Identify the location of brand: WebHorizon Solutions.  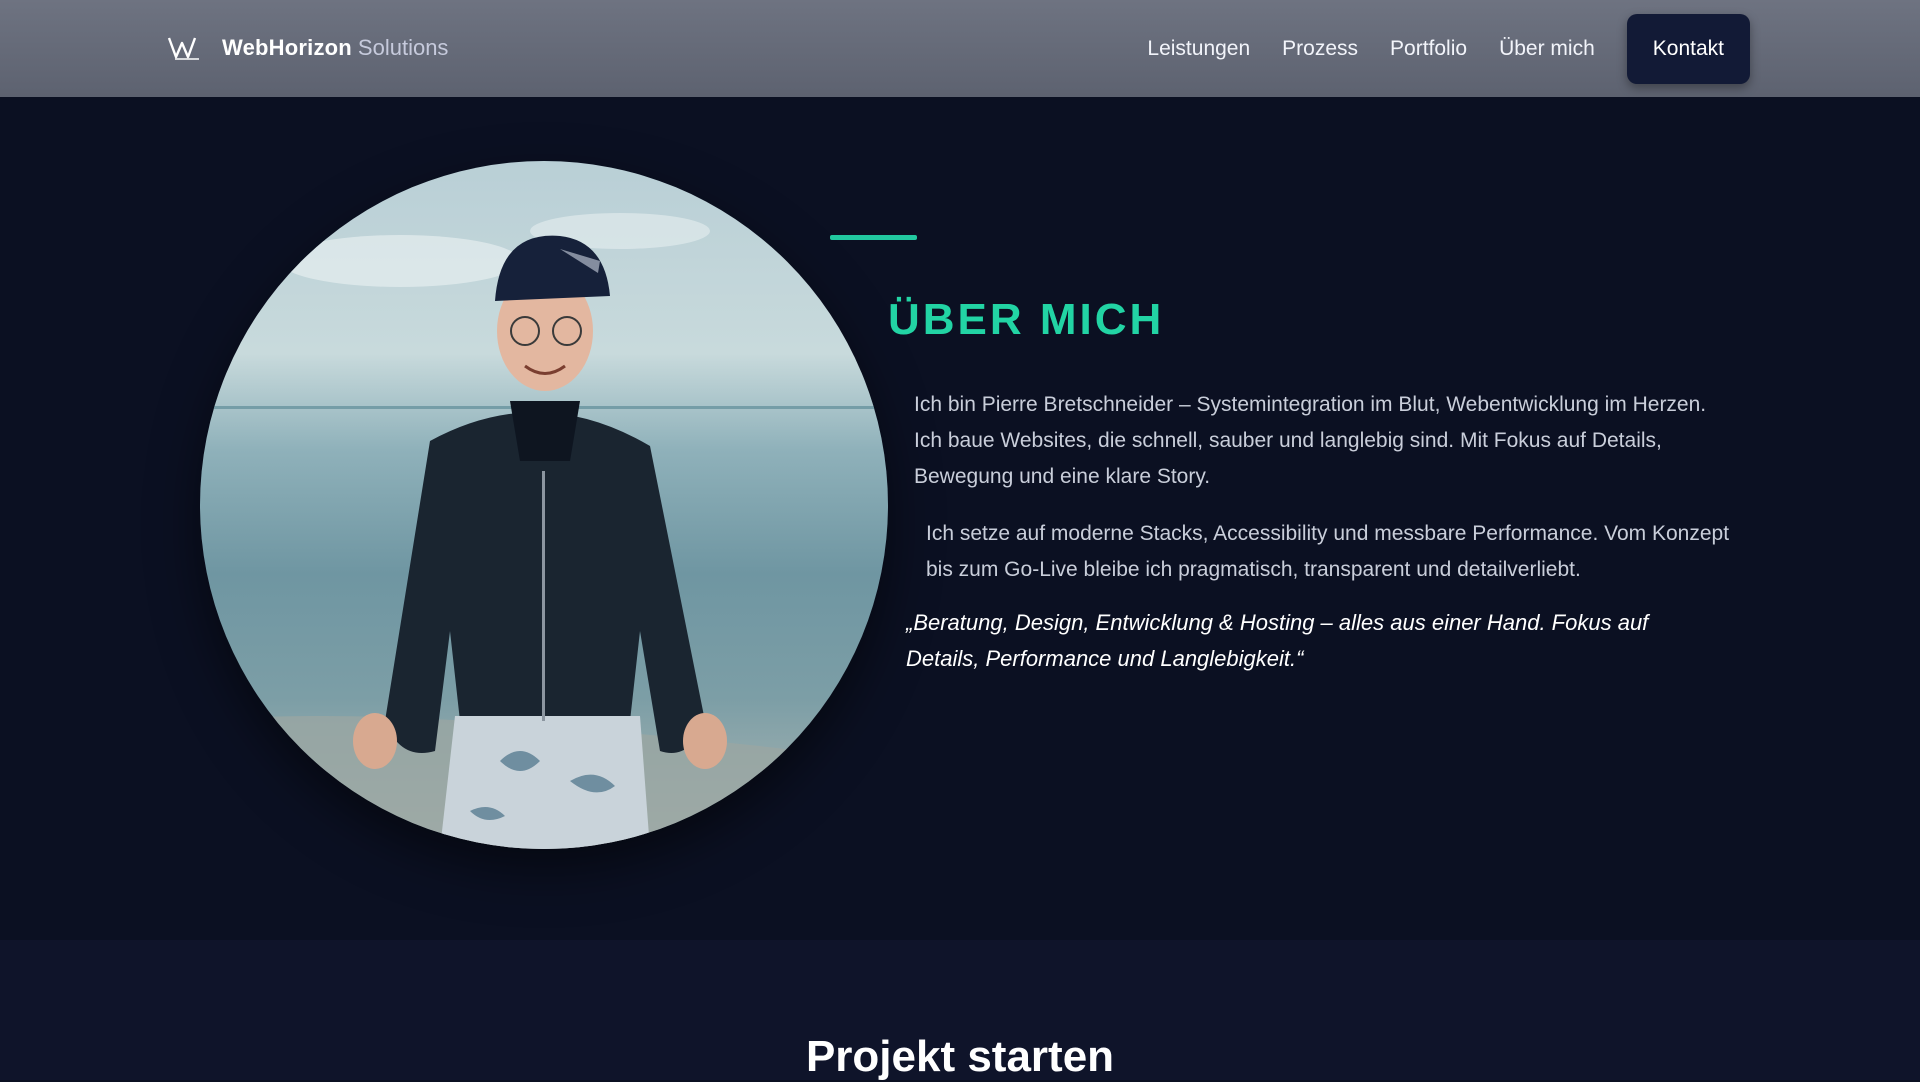
(306, 48).